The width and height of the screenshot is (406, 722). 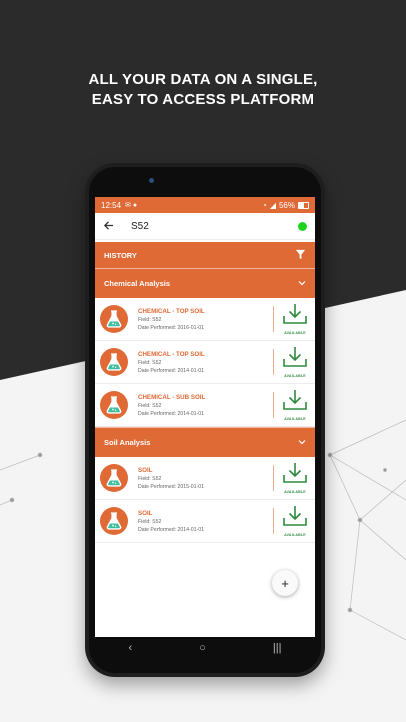 I want to click on page-title: S52, so click(x=140, y=226).